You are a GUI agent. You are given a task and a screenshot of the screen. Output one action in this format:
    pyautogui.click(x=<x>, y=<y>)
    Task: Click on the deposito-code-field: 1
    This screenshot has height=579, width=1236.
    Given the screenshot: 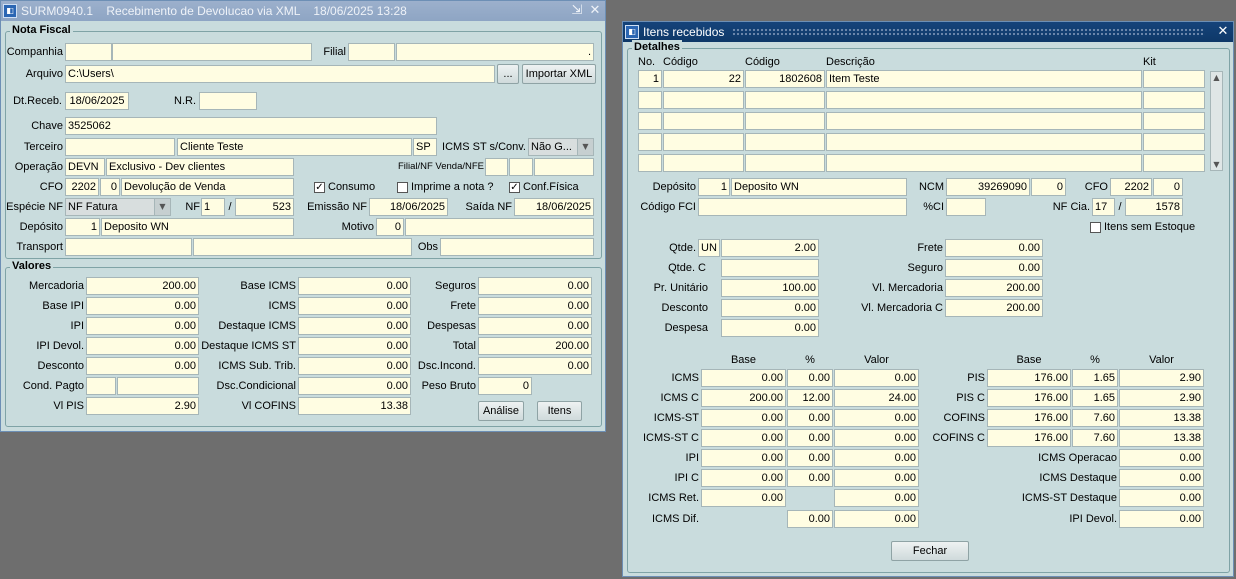 What is the action you would take?
    pyautogui.click(x=82, y=227)
    